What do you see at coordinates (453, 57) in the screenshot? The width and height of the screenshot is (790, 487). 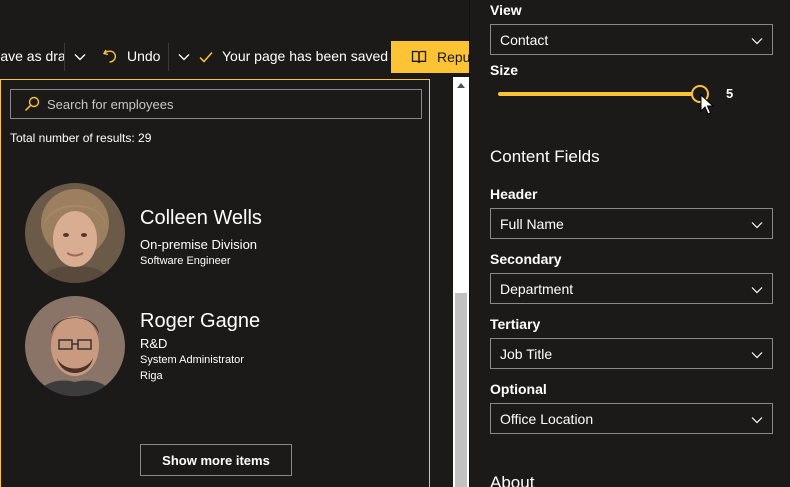 I see `republish-label: Republish` at bounding box center [453, 57].